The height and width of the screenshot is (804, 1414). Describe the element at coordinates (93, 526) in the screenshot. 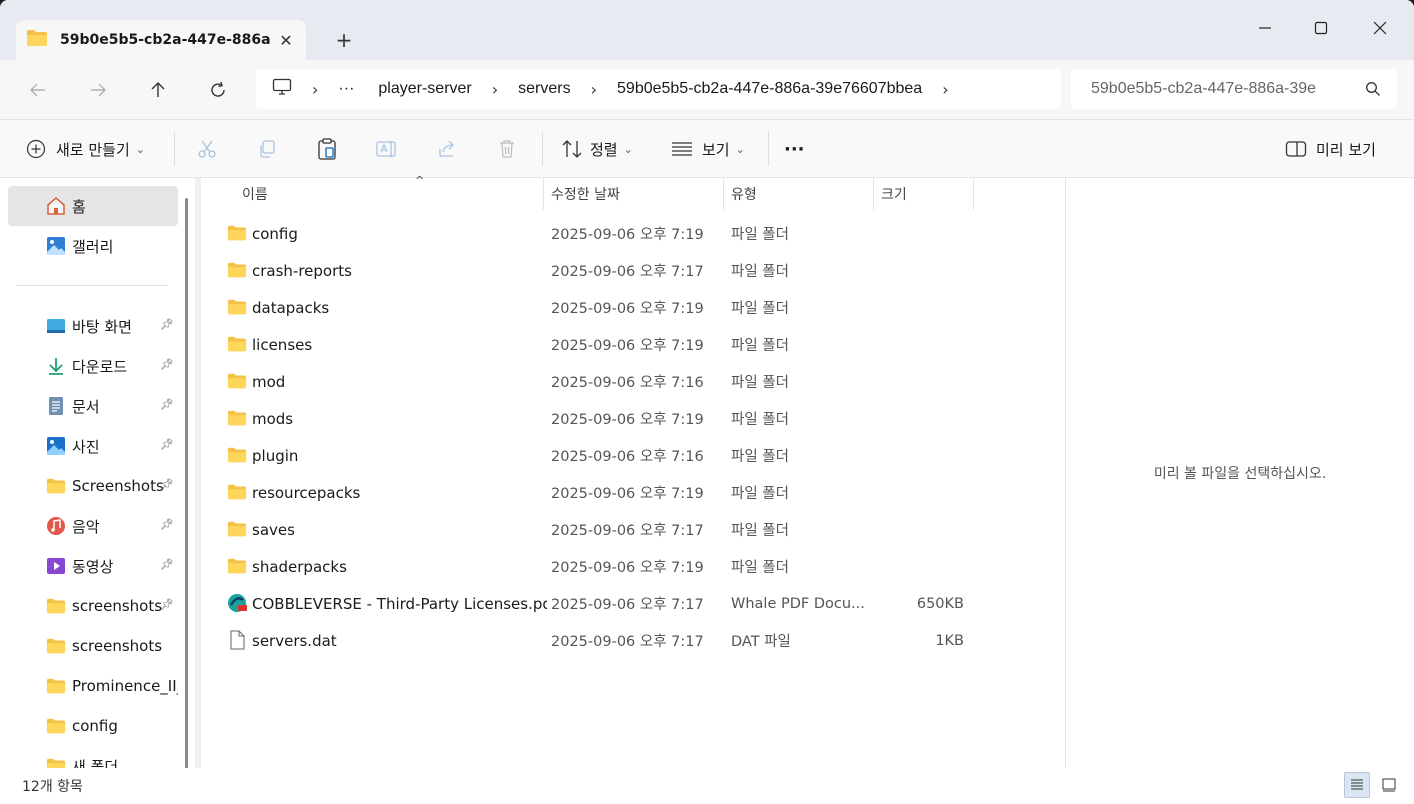

I see `sidebar-item-music: 음악 📌︎` at that location.